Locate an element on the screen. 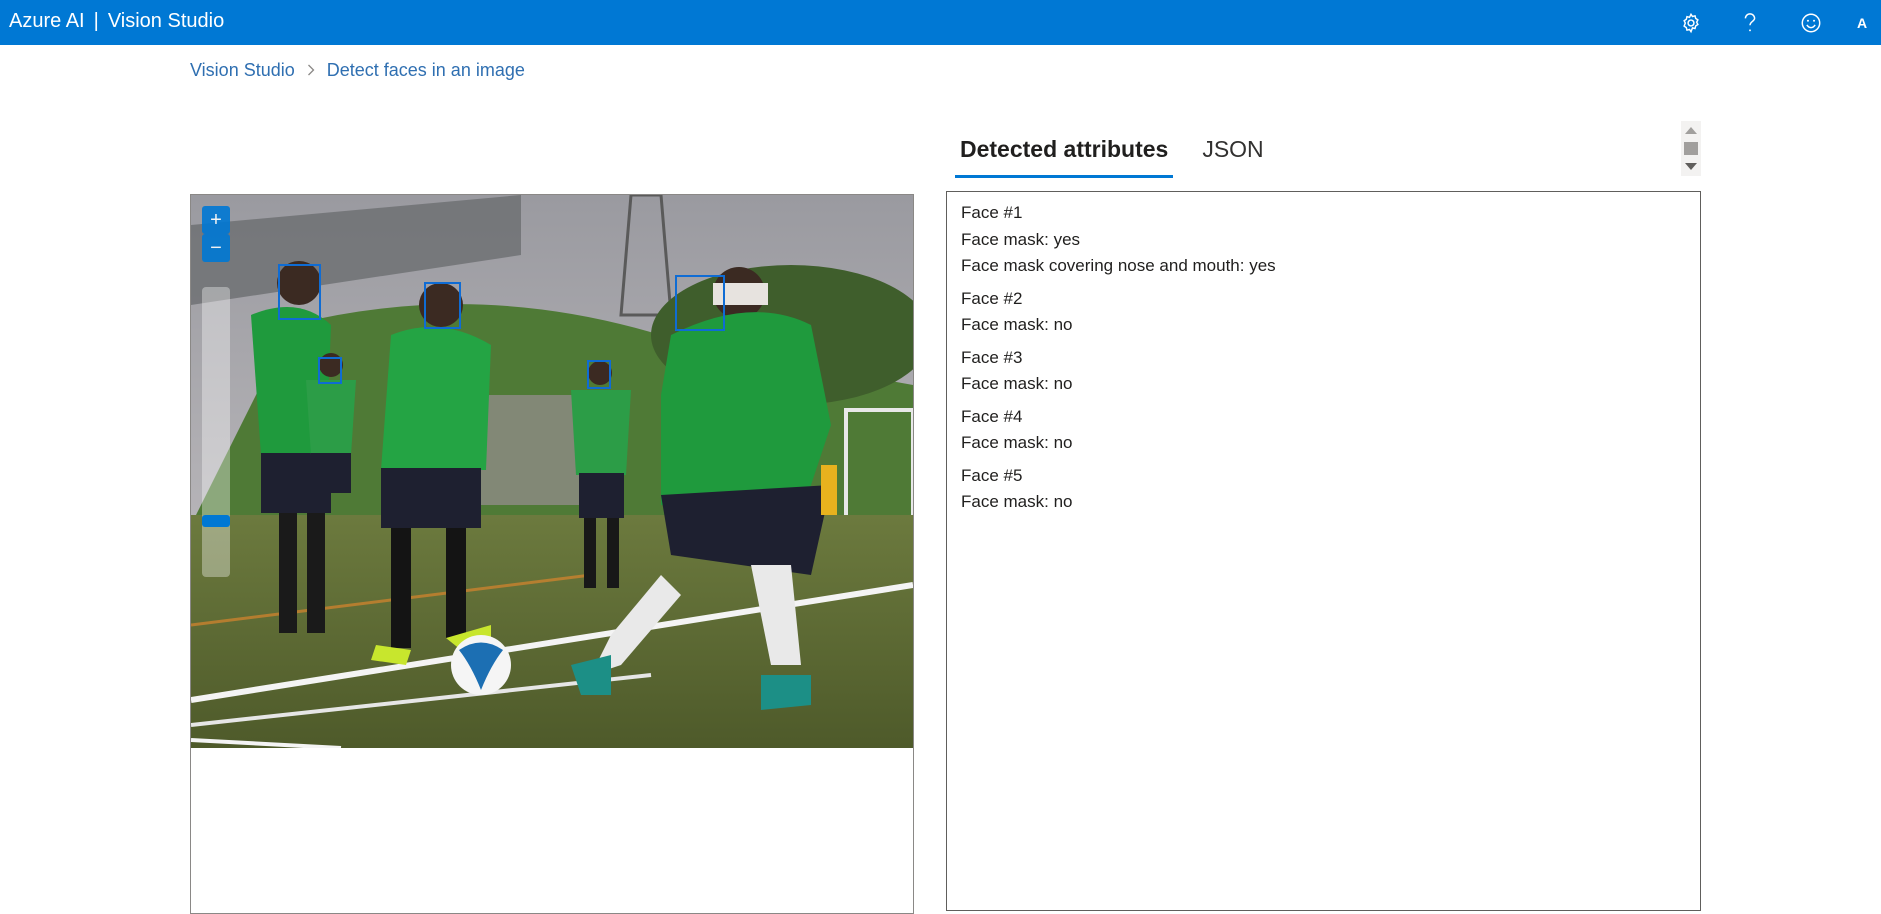  zoom-slider-thumb is located at coordinates (216, 521).